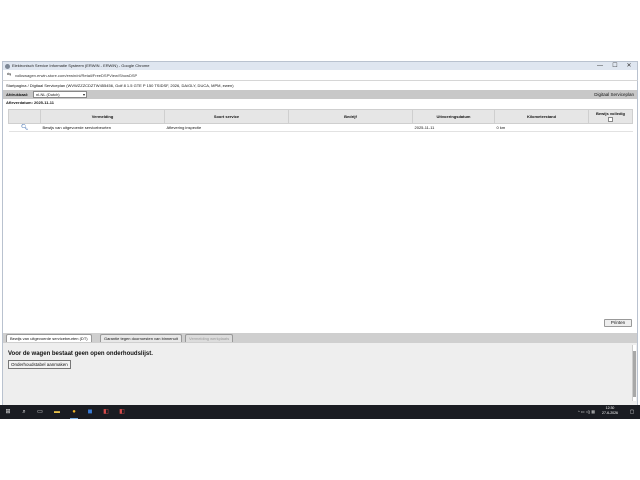 This screenshot has width=640, height=480. Describe the element at coordinates (541, 127) in the screenshot. I see `cell-km: 0 km` at that location.